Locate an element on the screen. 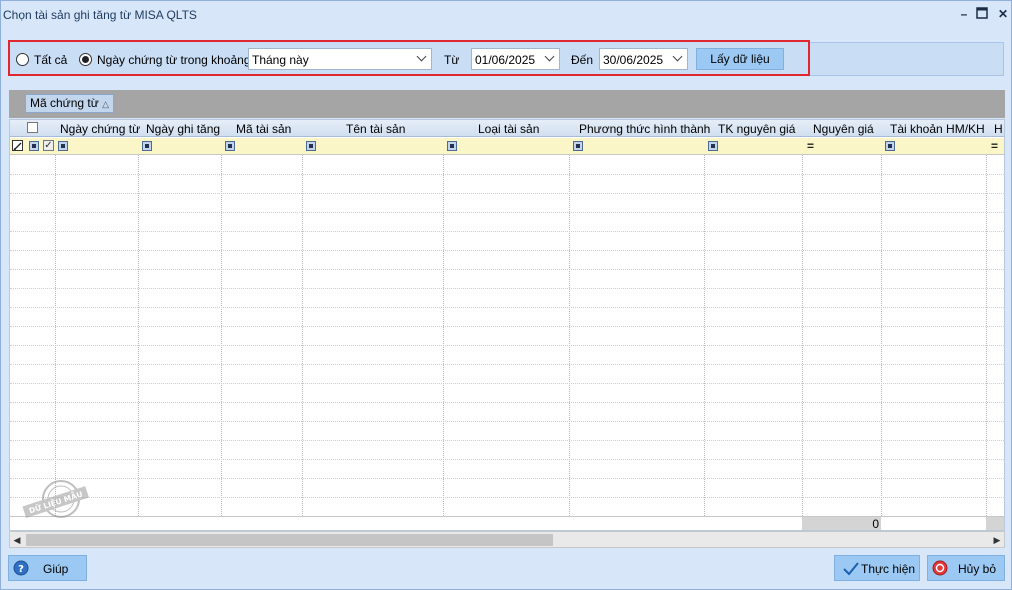 This screenshot has width=1012, height=590. summary-filler is located at coordinates (995, 523).